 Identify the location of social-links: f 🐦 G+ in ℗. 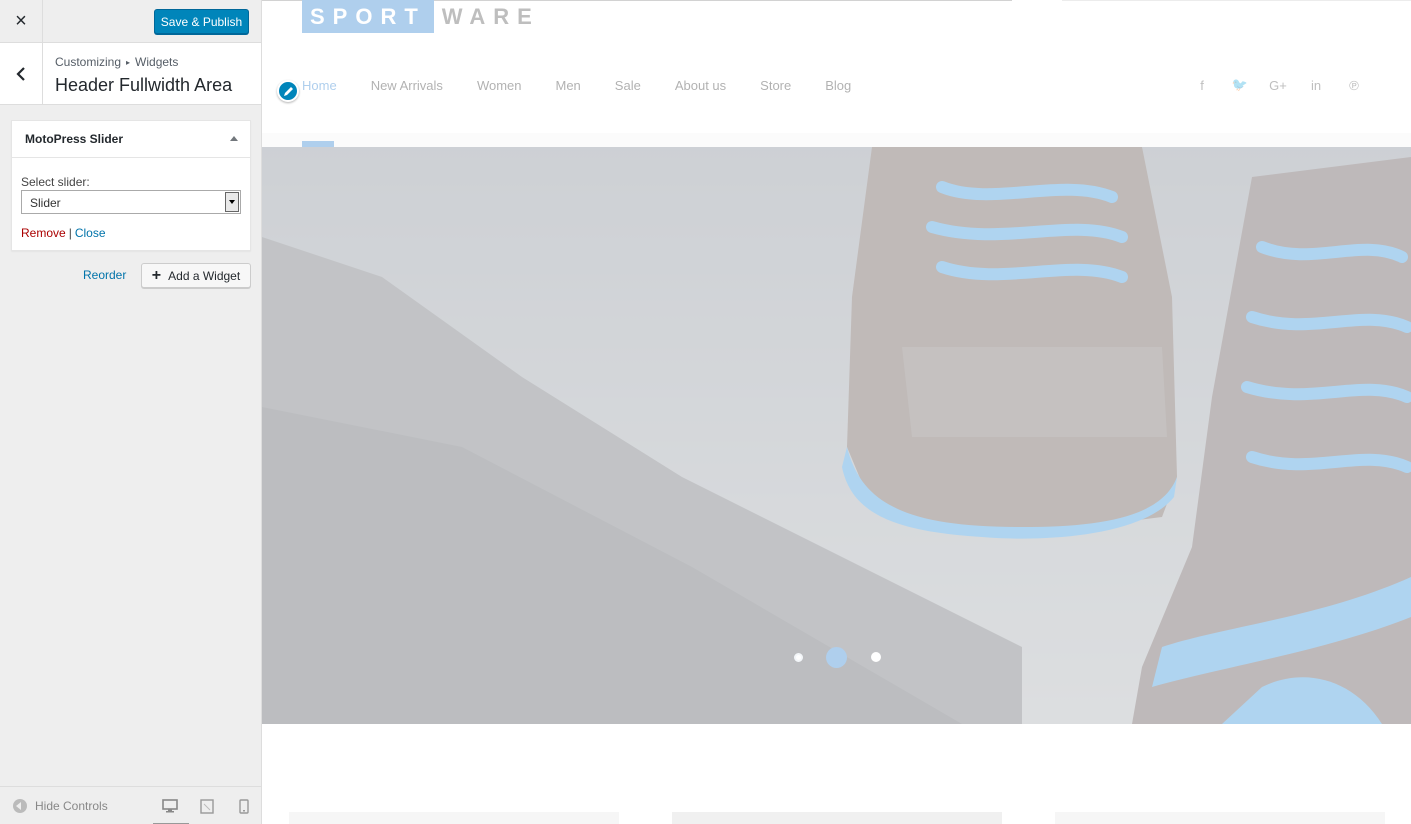
(1278, 85).